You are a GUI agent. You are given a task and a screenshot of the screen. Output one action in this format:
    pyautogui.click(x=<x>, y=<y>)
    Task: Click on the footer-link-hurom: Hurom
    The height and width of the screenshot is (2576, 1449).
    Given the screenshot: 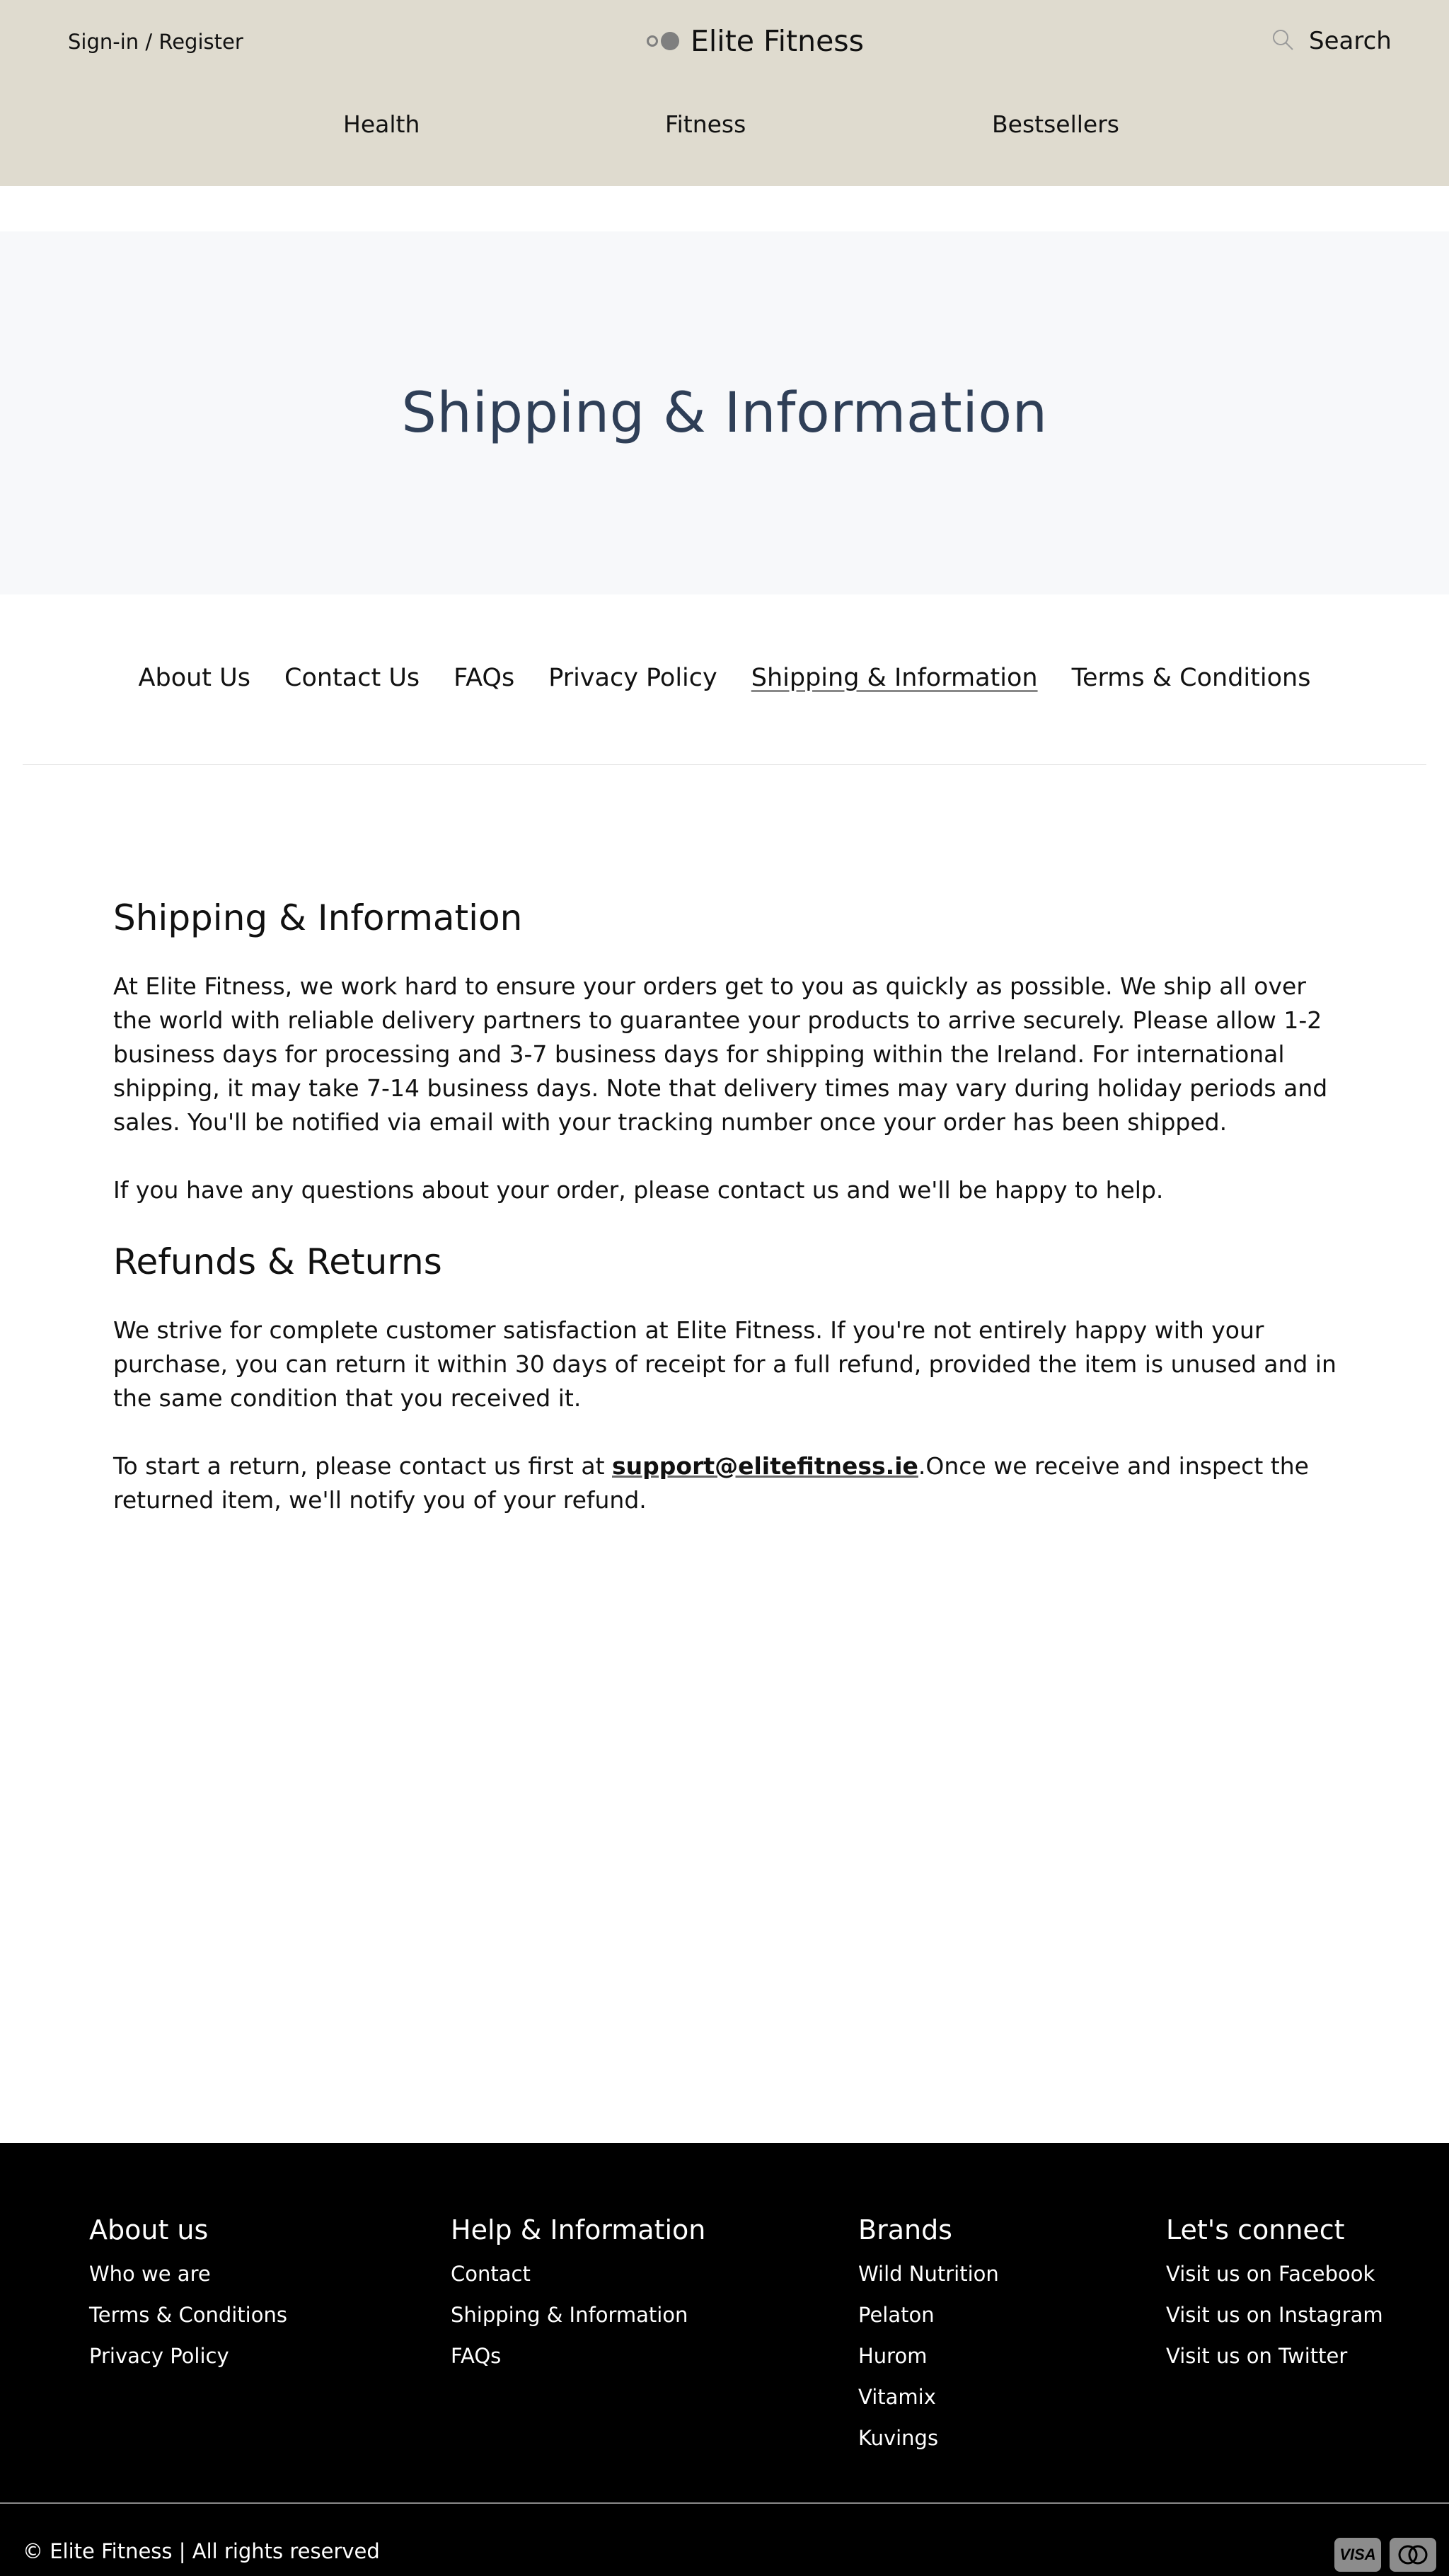 What is the action you would take?
    pyautogui.click(x=928, y=2357)
    